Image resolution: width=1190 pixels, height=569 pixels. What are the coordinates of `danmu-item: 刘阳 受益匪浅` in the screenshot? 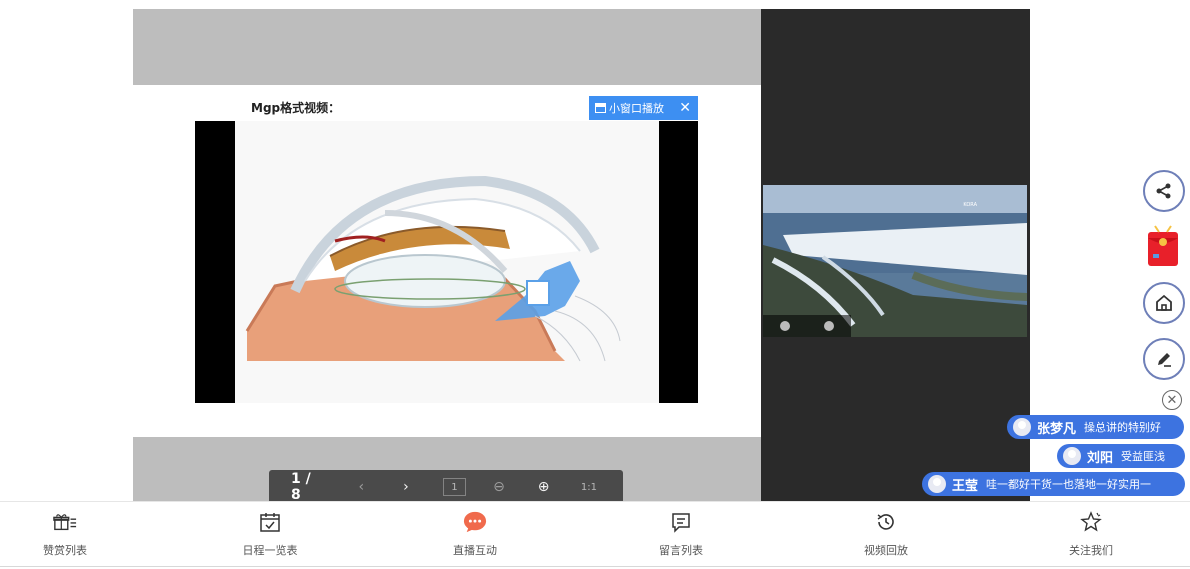 It's located at (1121, 456).